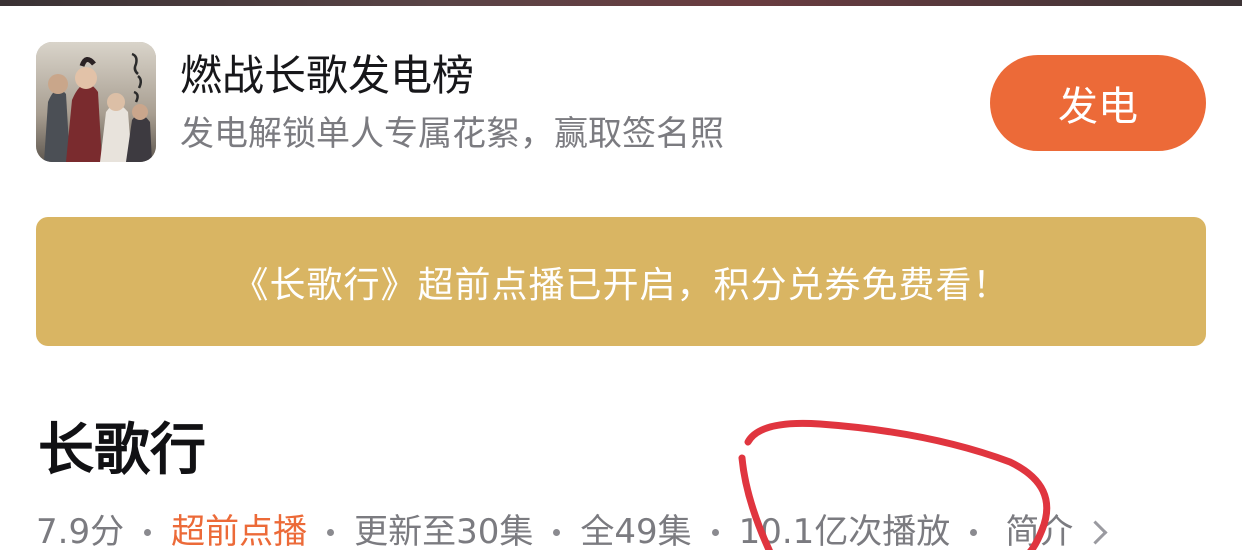  Describe the element at coordinates (621, 3) in the screenshot. I see `top-image-strip` at that location.